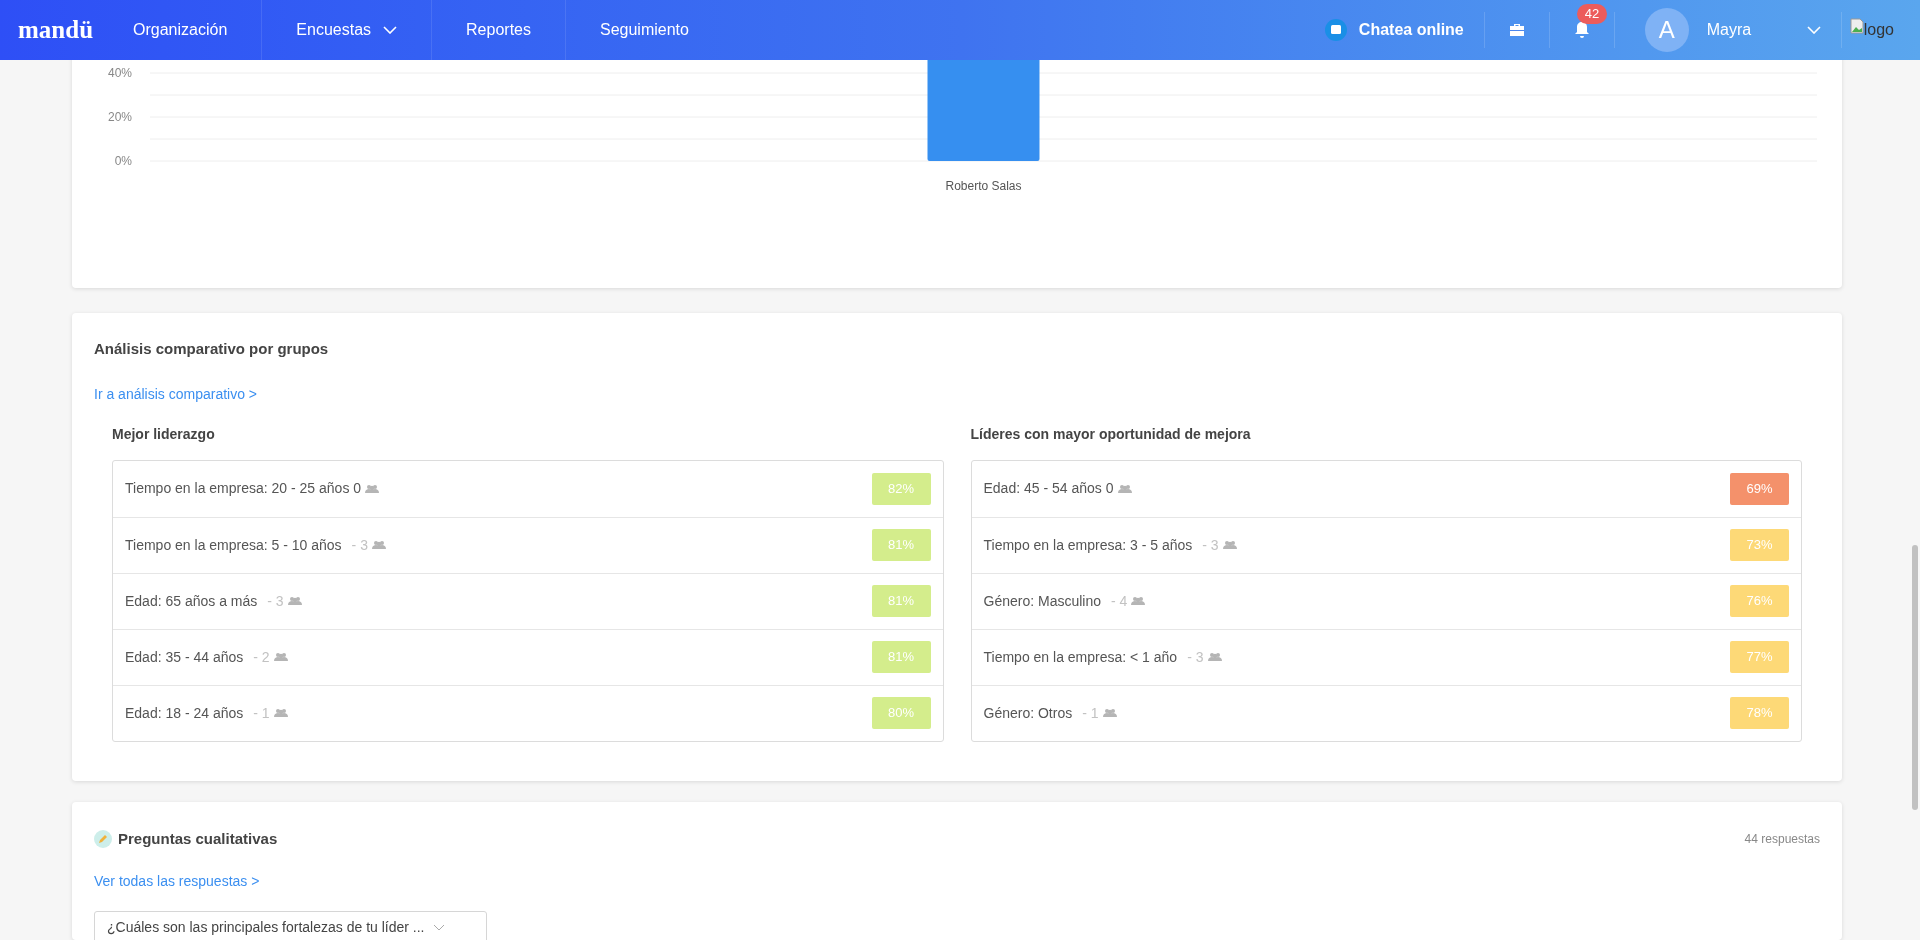 The height and width of the screenshot is (940, 1920). What do you see at coordinates (233, 545) in the screenshot?
I see `group-label: Tiempo en la empresa: 5 - 10 años` at bounding box center [233, 545].